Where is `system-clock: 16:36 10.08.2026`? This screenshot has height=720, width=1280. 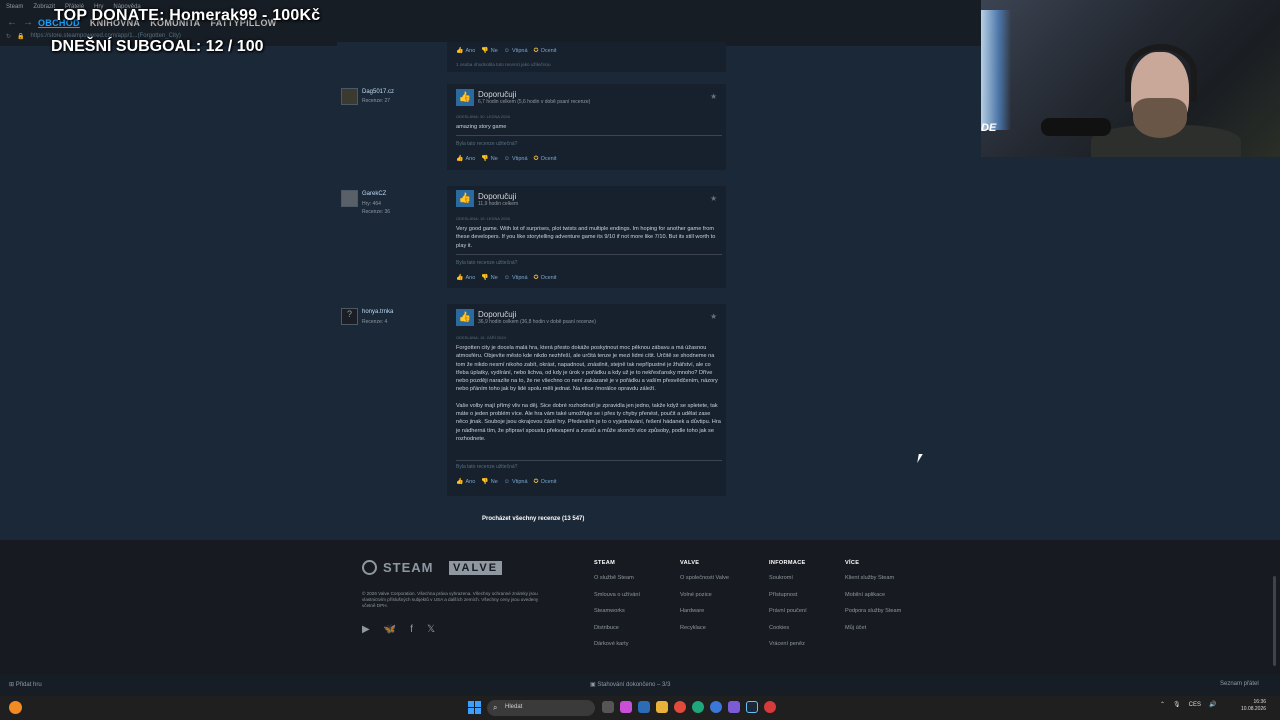
system-clock: 16:36 10.08.2026 is located at coordinates (1253, 706).